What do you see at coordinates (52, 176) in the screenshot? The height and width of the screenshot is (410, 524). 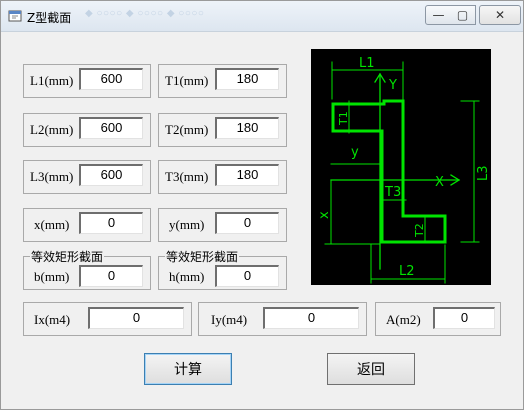 I see `l3-label: L3(mm)` at bounding box center [52, 176].